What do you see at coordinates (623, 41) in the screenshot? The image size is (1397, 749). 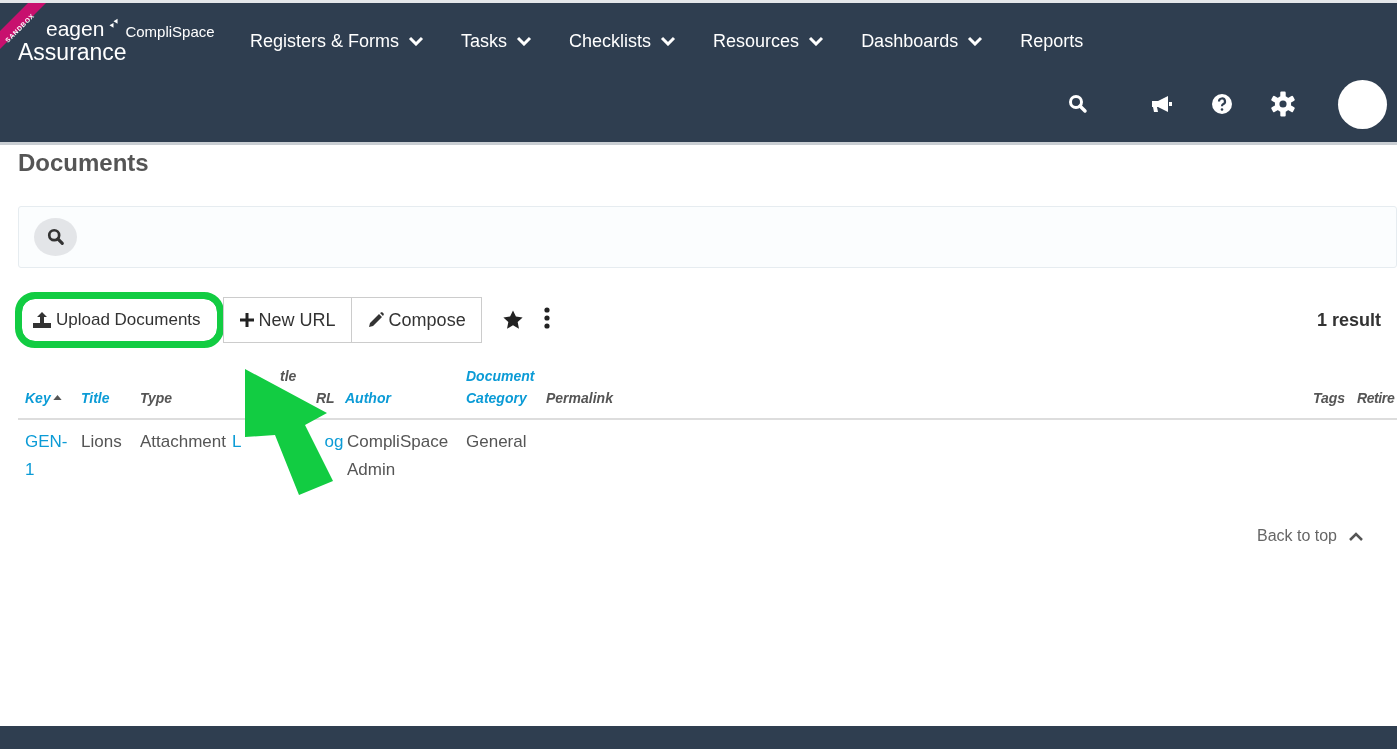 I see `nav-menu-item: Checklists` at bounding box center [623, 41].